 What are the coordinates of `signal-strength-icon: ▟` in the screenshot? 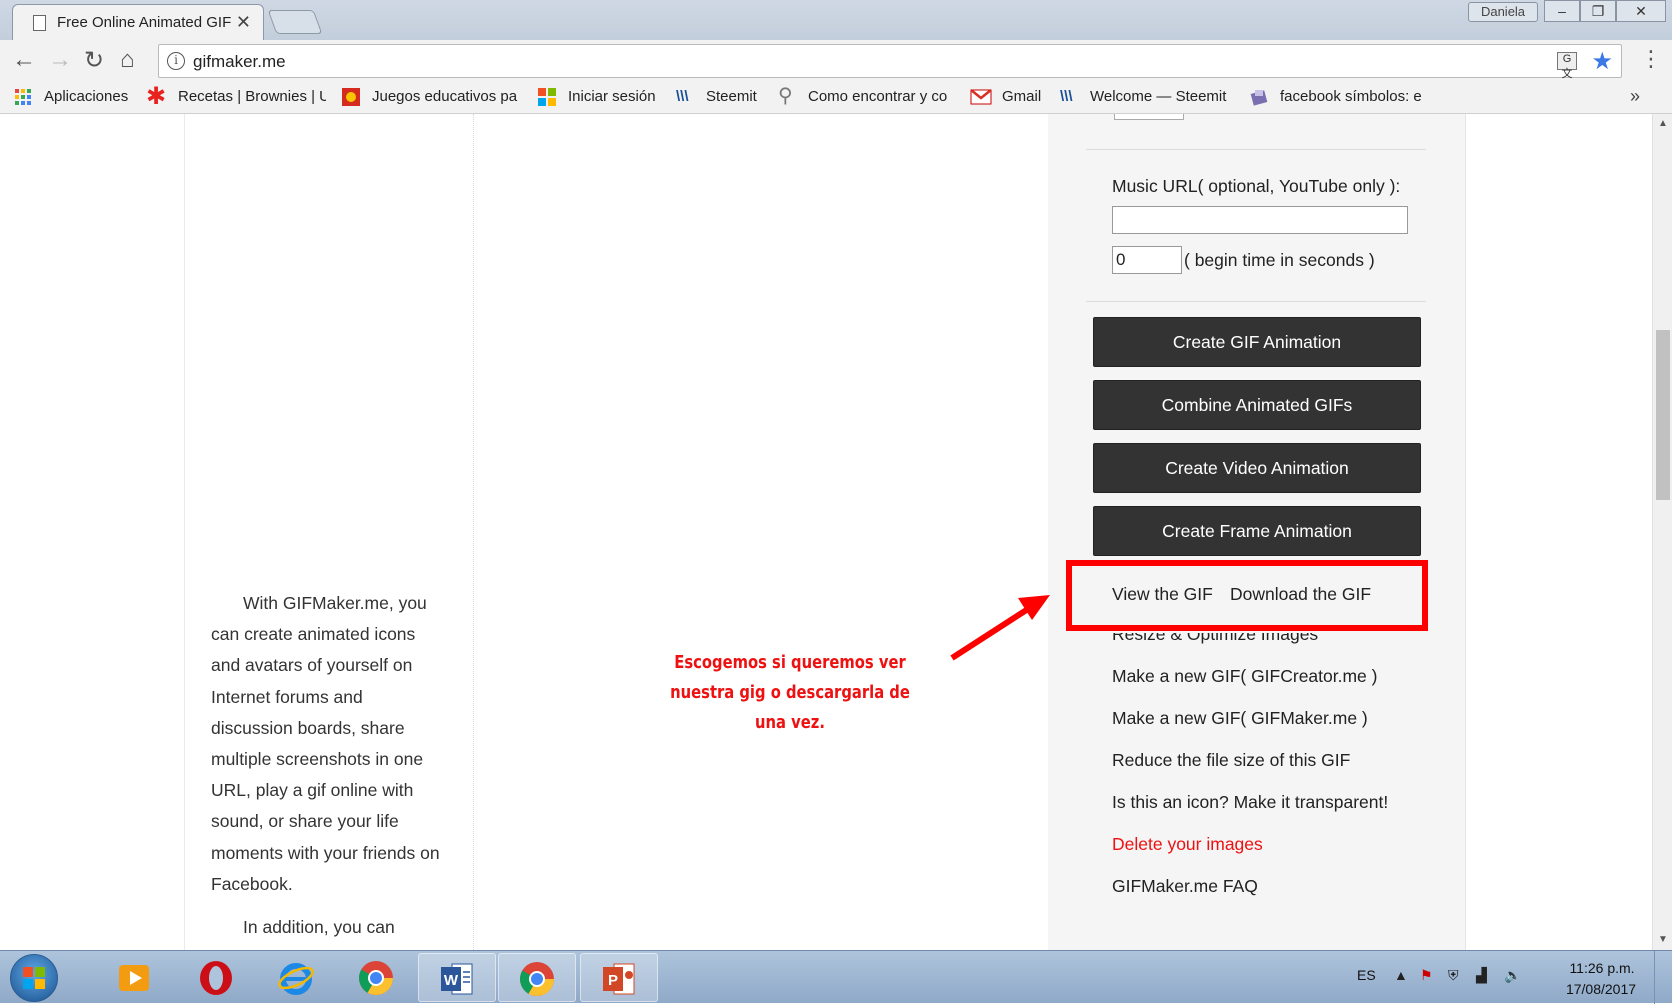 It's located at (1485, 976).